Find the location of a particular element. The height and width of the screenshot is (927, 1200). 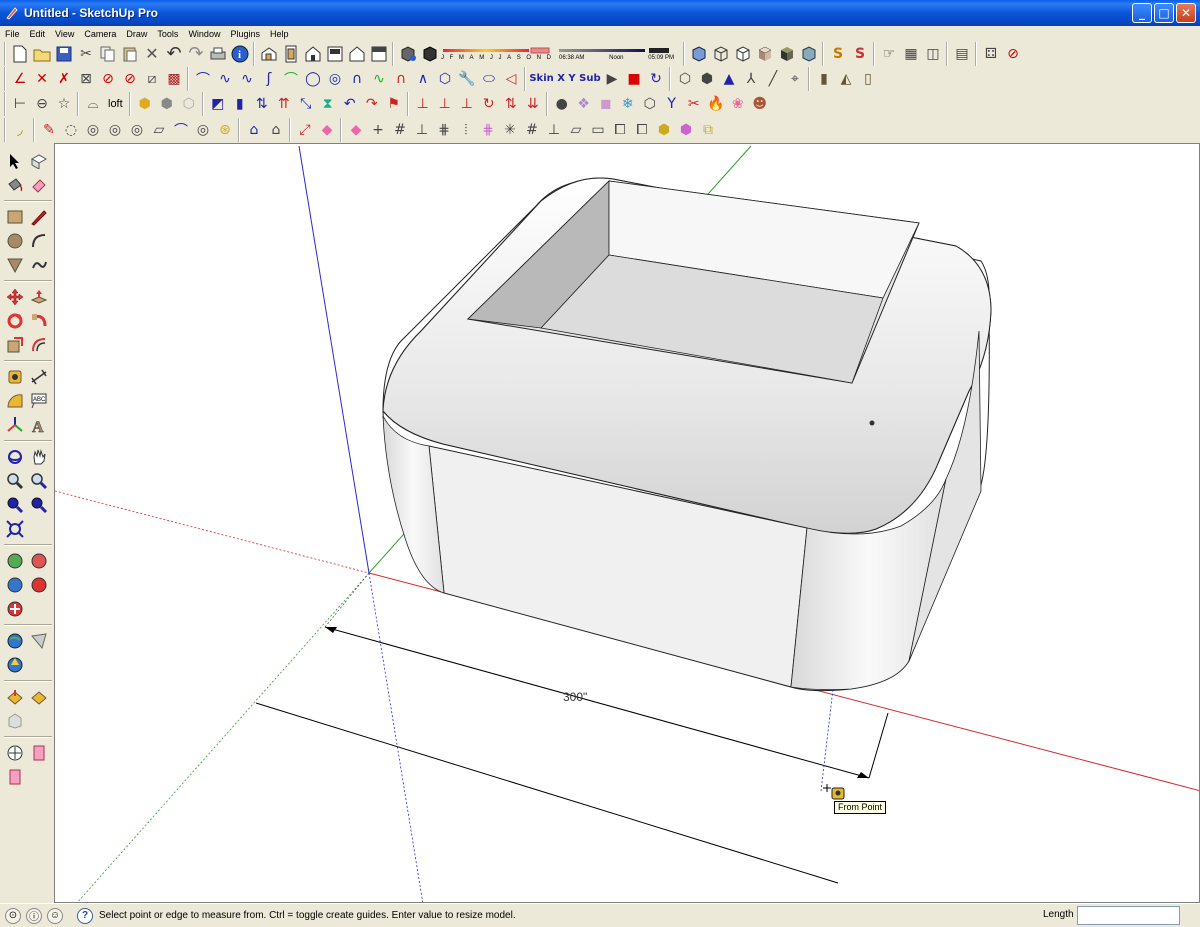

grid-plugin-icon: ▤ is located at coordinates (962, 54).